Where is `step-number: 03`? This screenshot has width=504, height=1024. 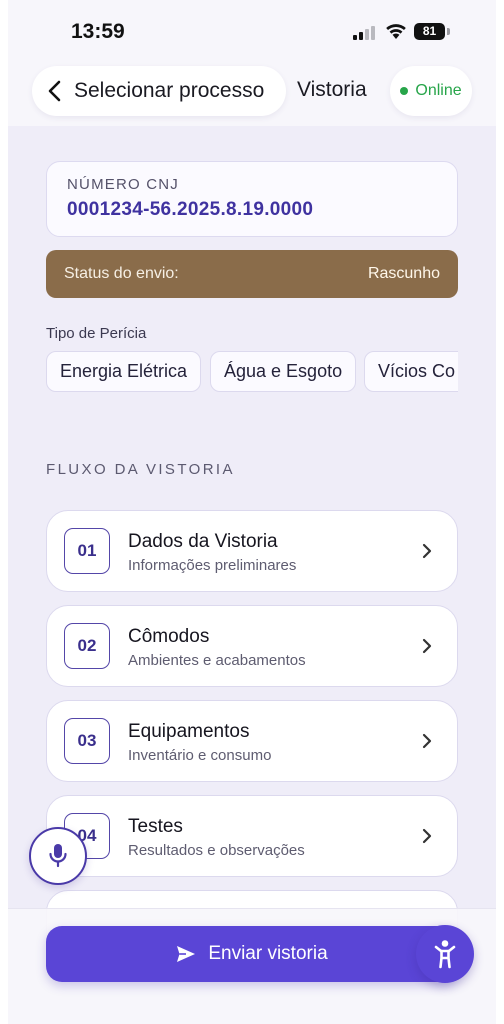 step-number: 03 is located at coordinates (87, 741).